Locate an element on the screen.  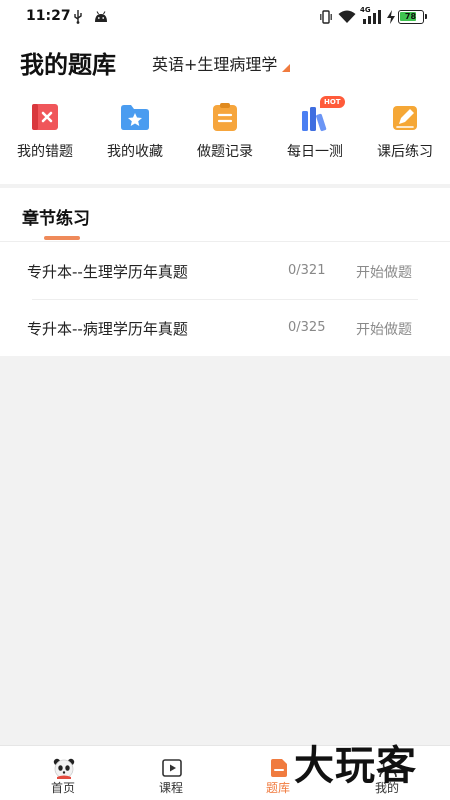
battery-percent: 78 is located at coordinates (410, 16).